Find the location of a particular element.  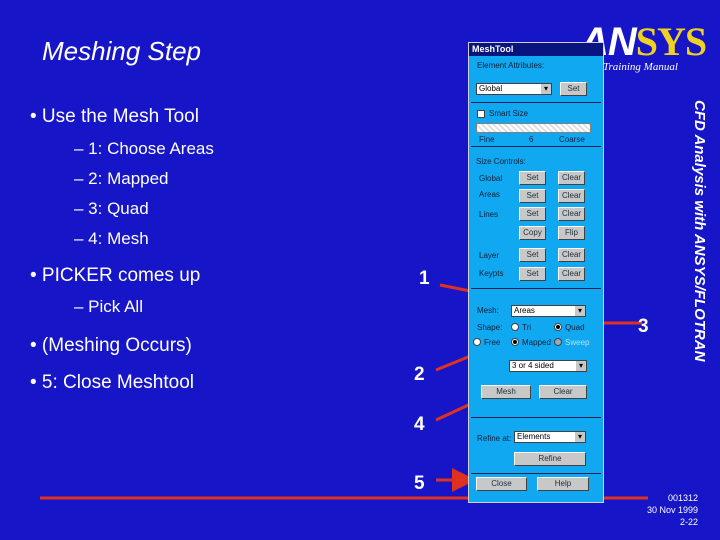

lines-copy-button: Copy is located at coordinates (532, 233).